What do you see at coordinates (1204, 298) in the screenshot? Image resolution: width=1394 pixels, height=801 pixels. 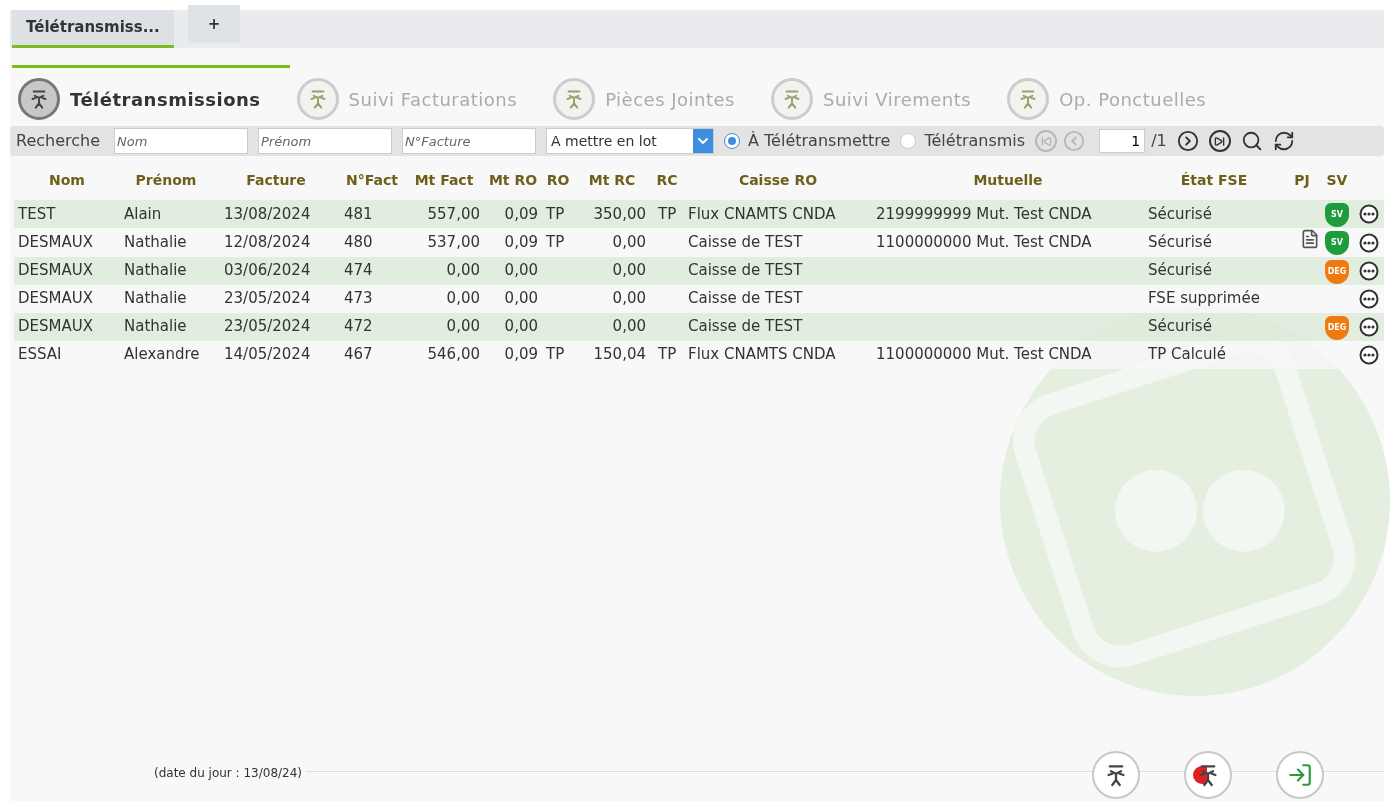 I see `table-cell: FSE supprimée` at bounding box center [1204, 298].